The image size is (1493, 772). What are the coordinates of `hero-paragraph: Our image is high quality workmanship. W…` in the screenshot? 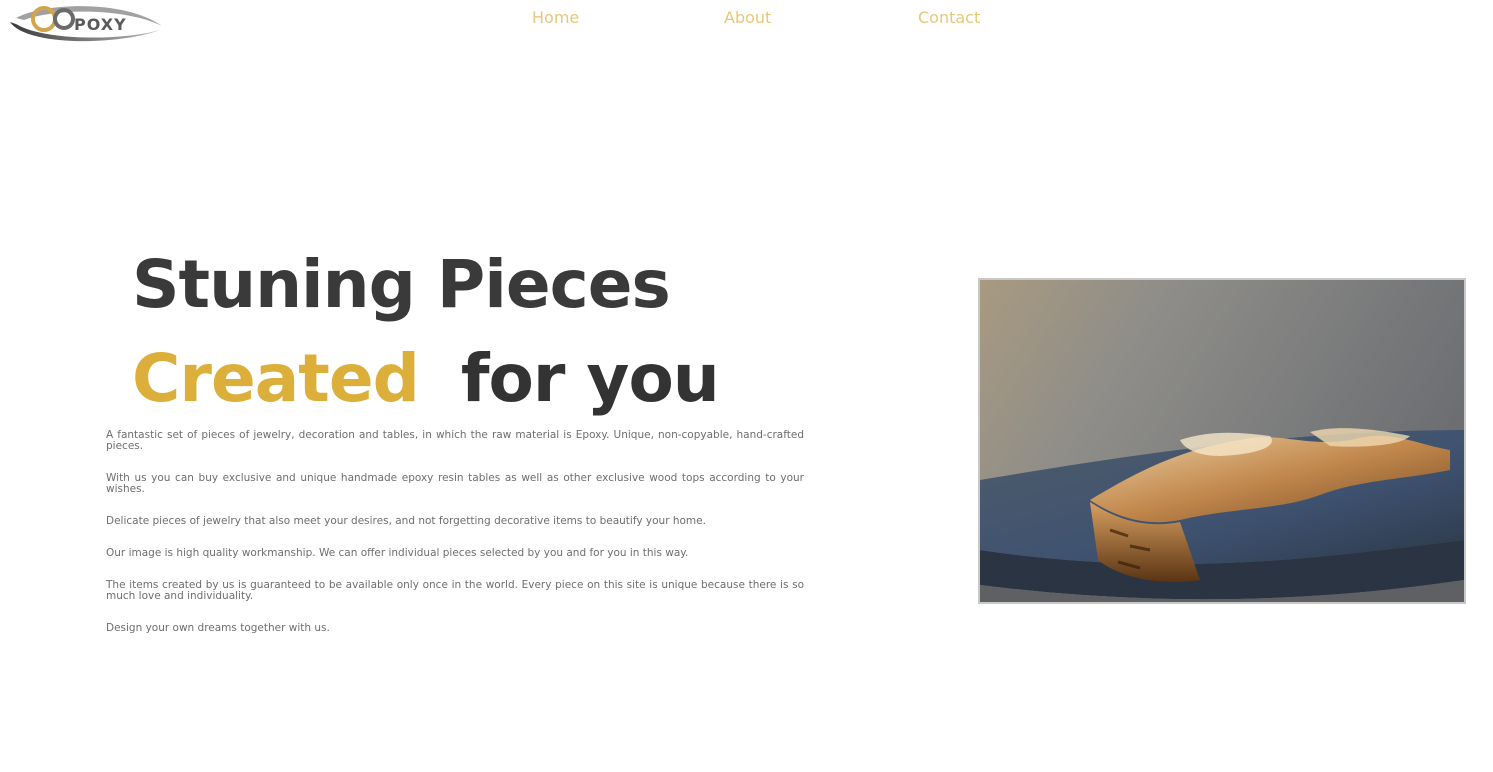 It's located at (397, 553).